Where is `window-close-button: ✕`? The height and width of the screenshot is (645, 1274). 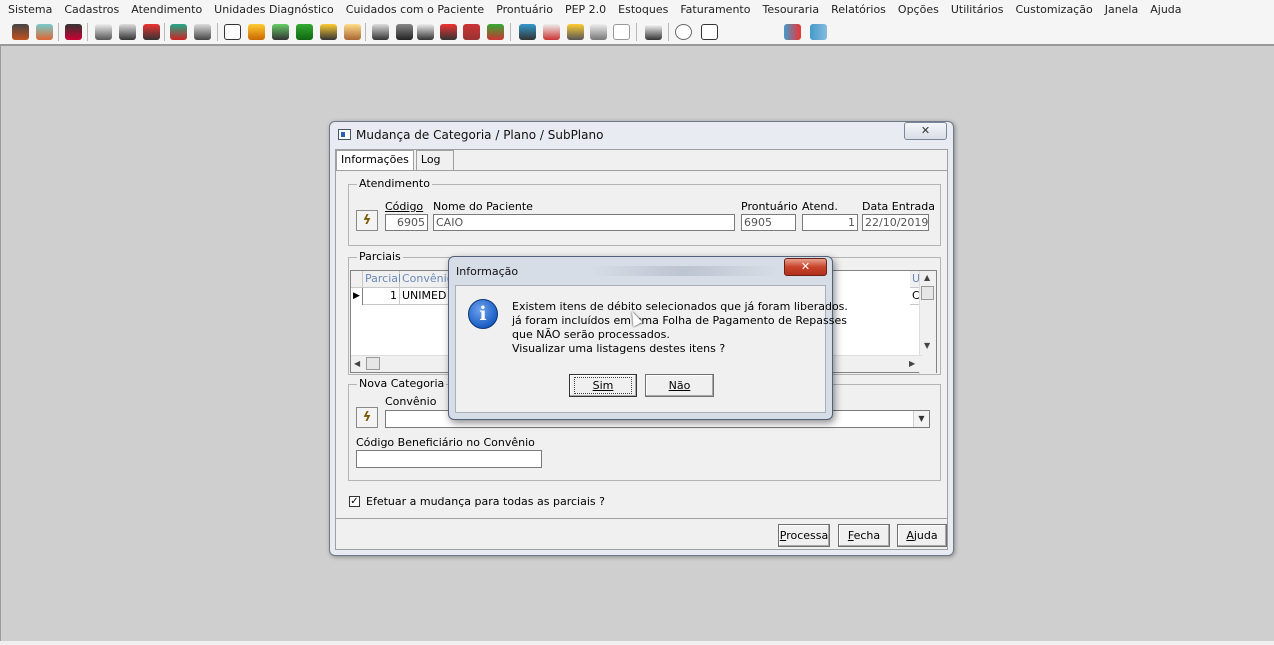 window-close-button: ✕ is located at coordinates (925, 131).